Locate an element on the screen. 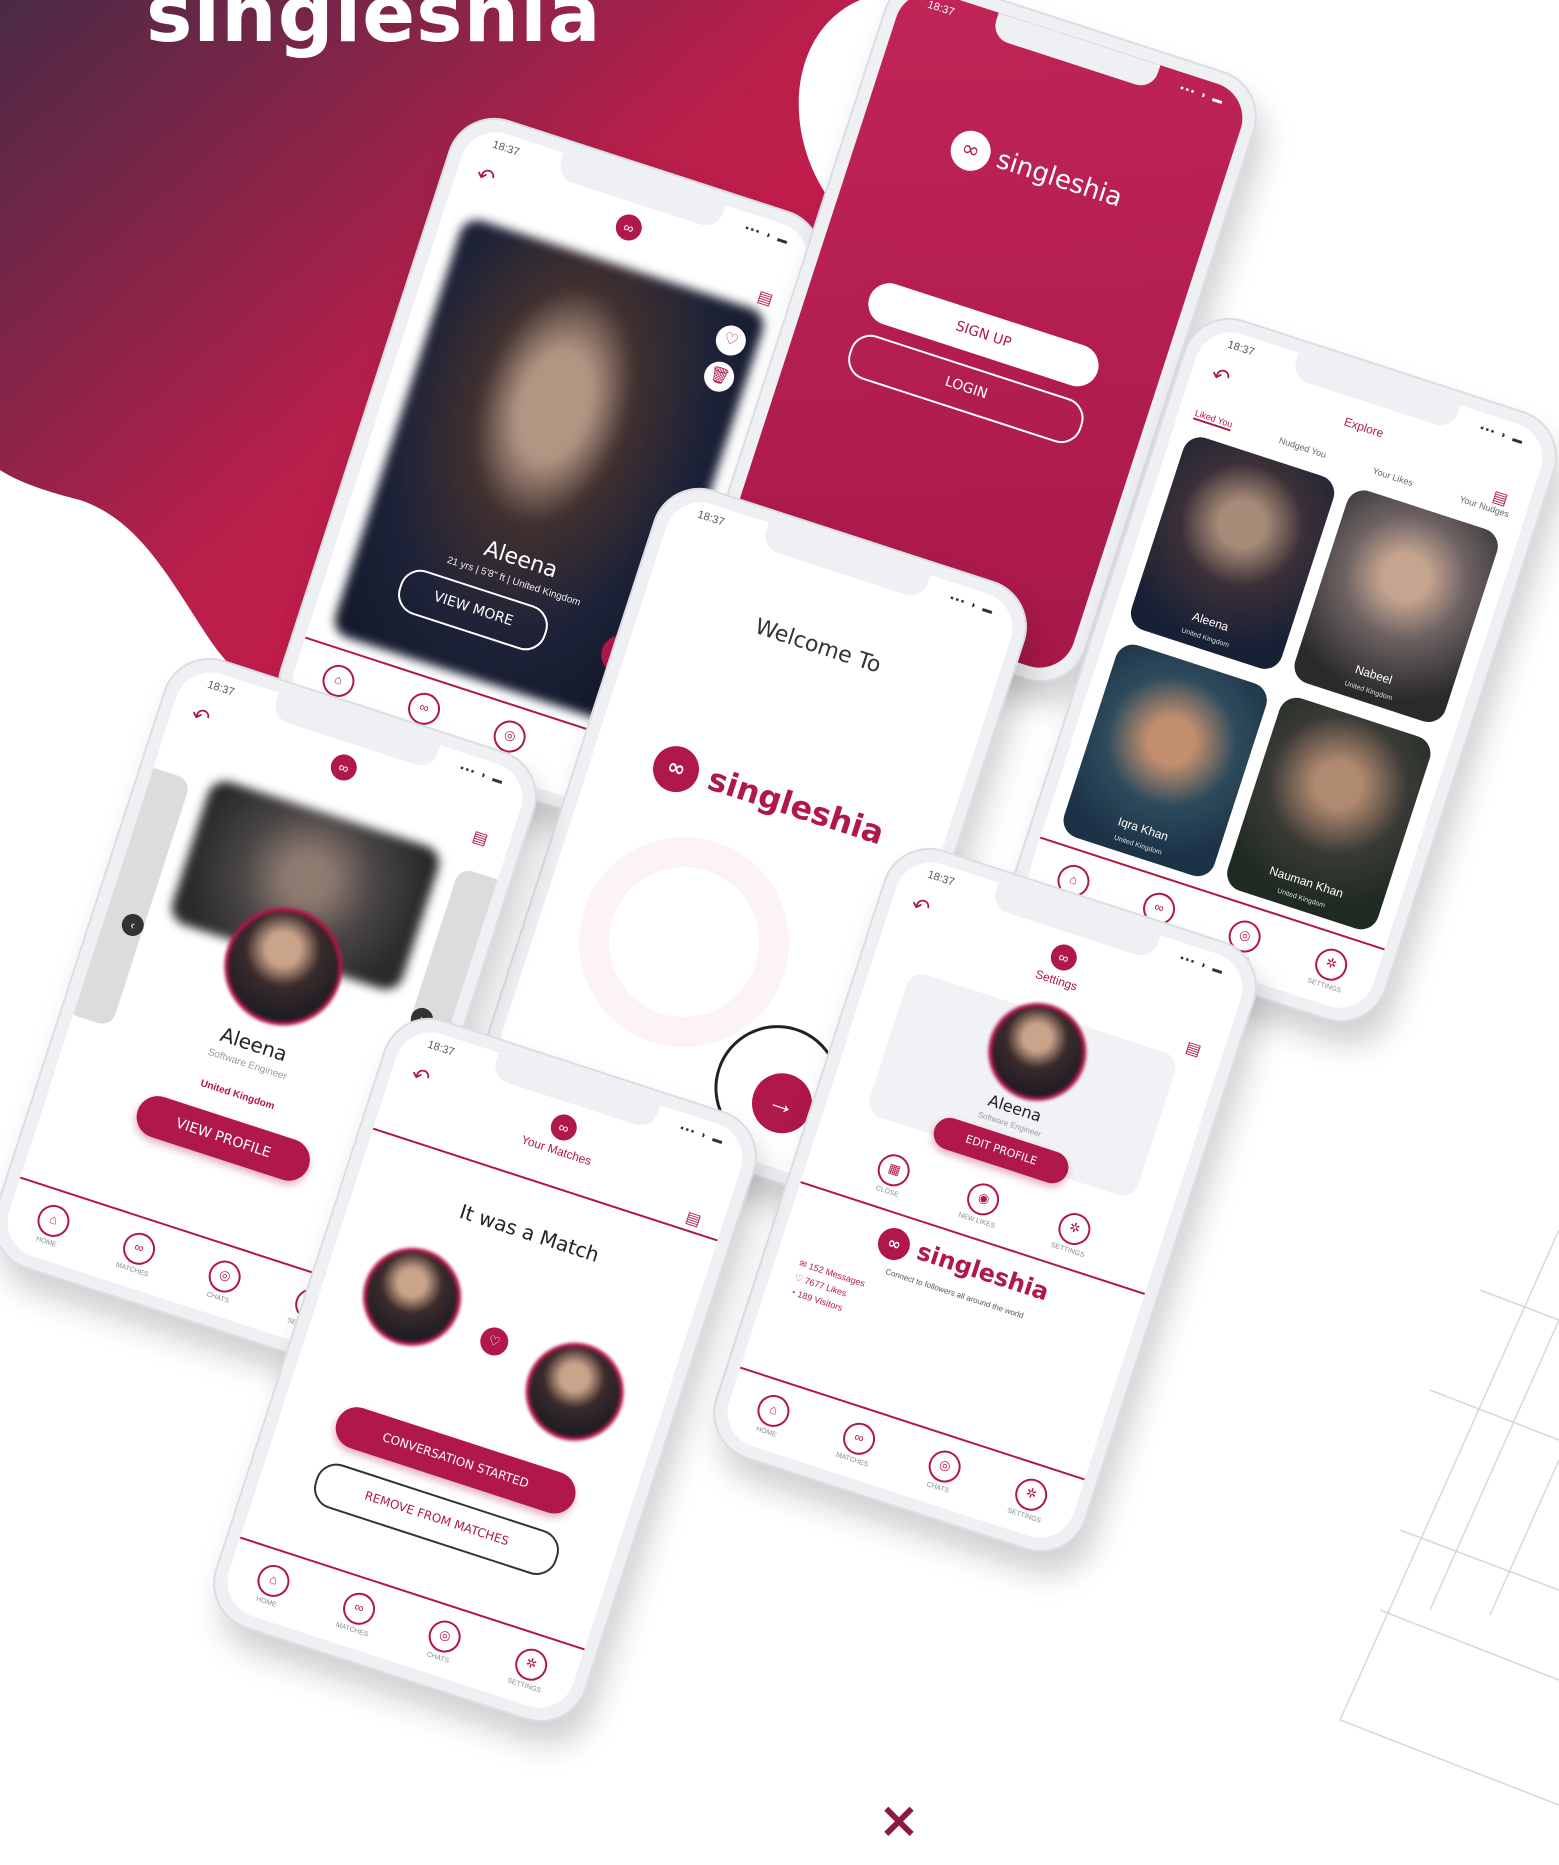 The image size is (1559, 1865). settings-brand-text: singleshia is located at coordinates (983, 1272).